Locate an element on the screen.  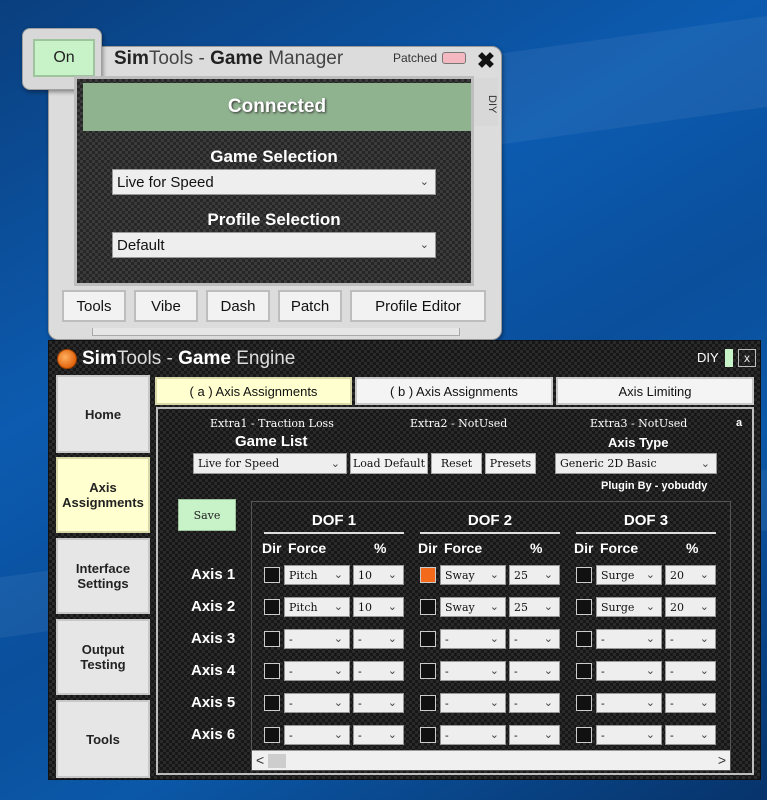
patch-button: Patch is located at coordinates (310, 306).